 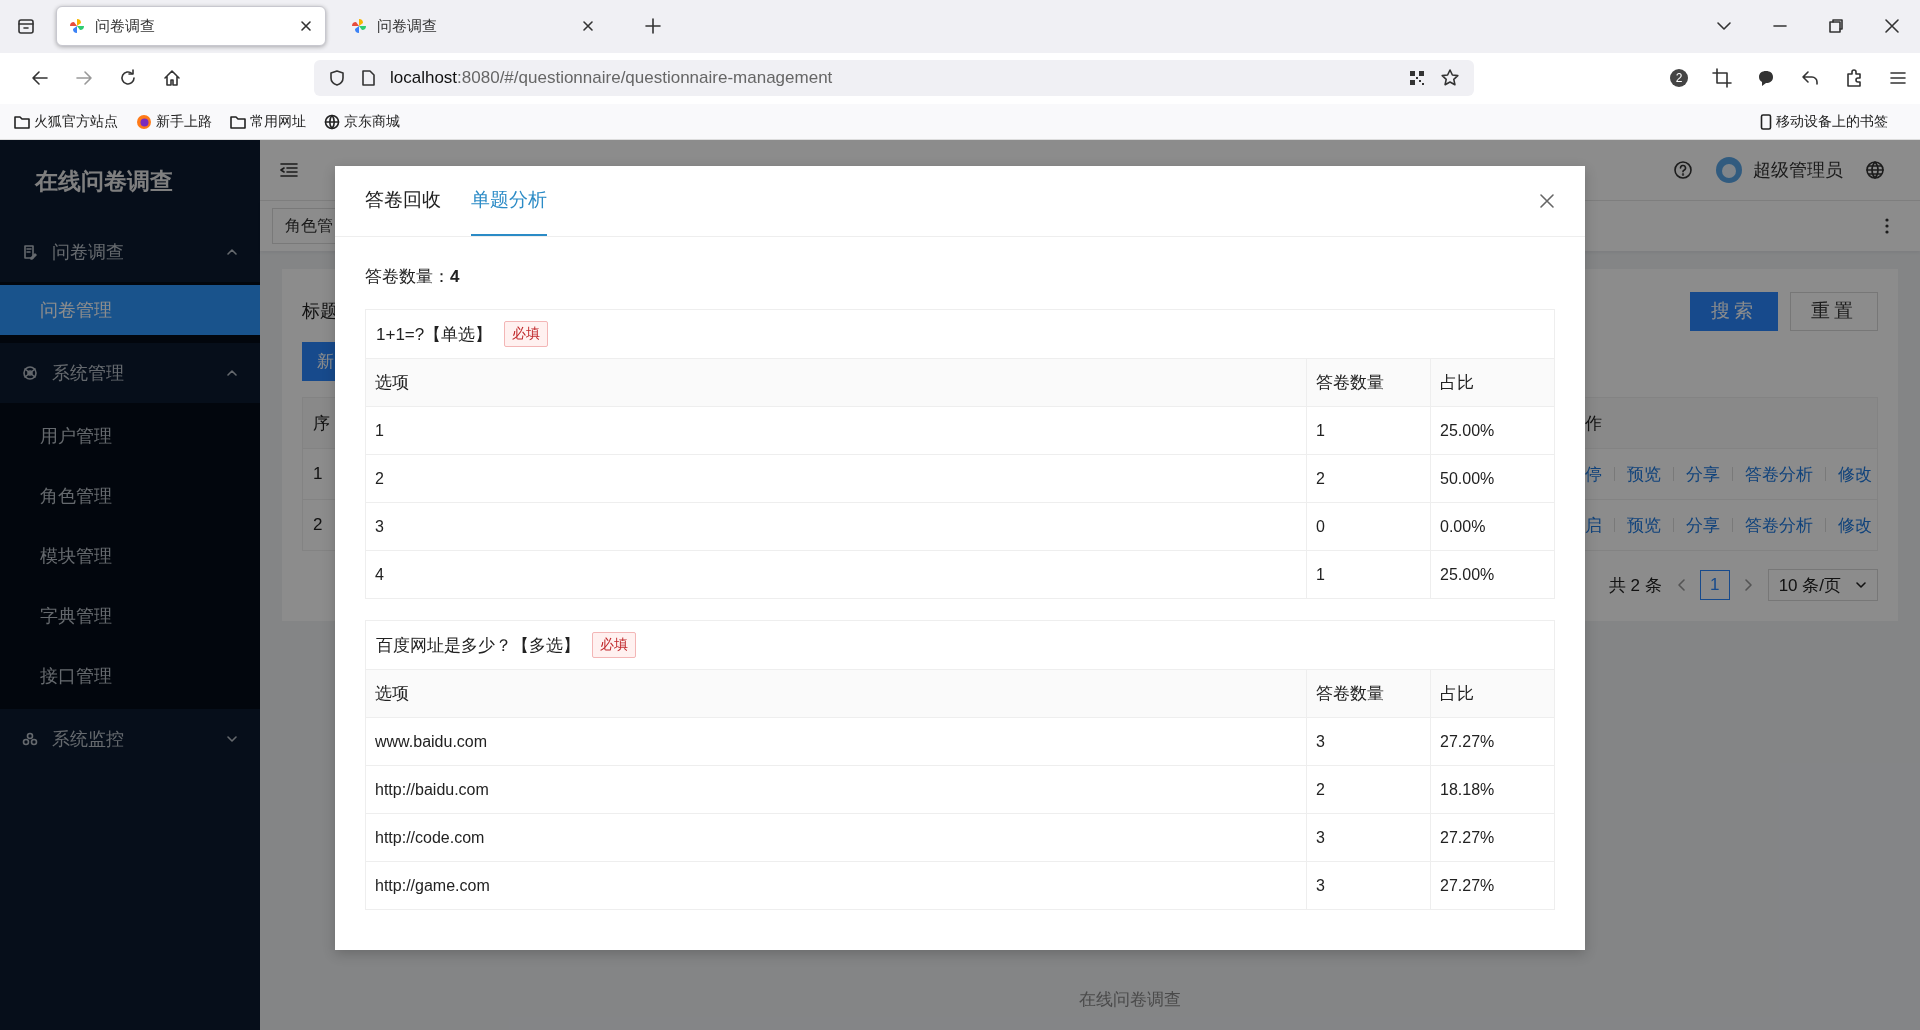 I want to click on table-cell: http://baidu.com, so click(x=836, y=789).